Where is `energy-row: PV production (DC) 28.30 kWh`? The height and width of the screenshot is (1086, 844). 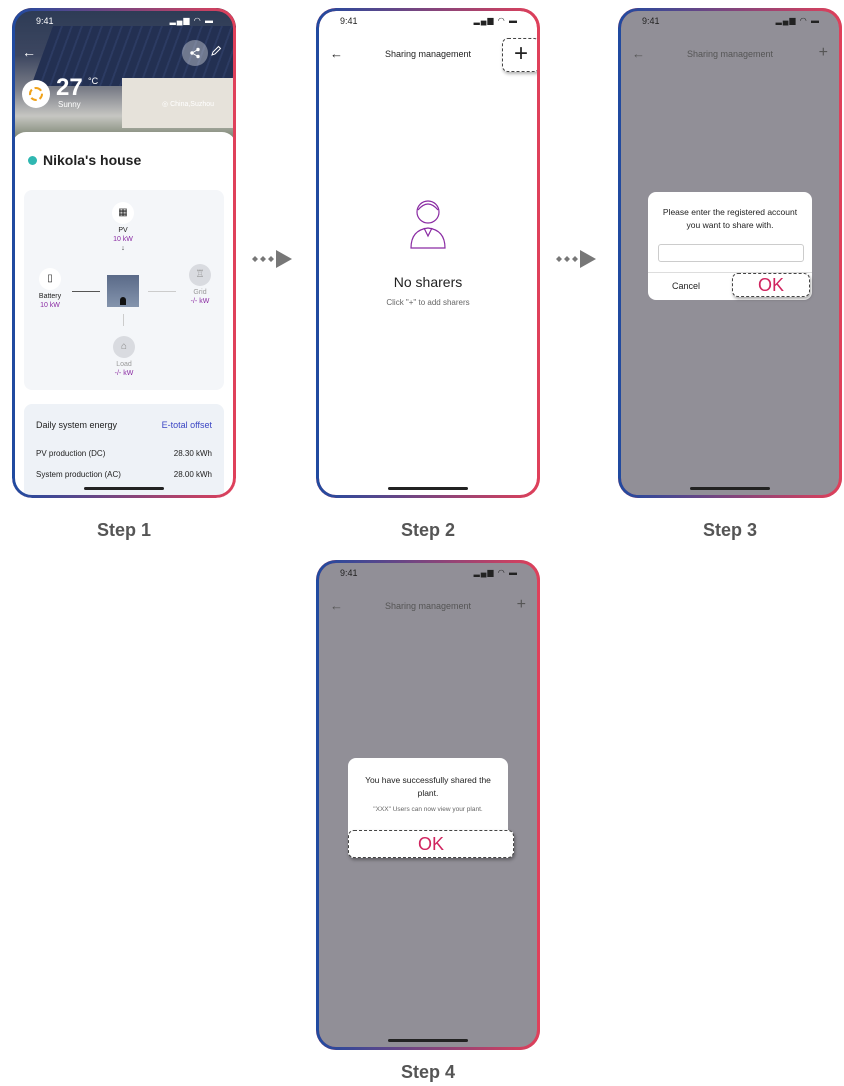
energy-row: PV production (DC) 28.30 kWh is located at coordinates (124, 453).